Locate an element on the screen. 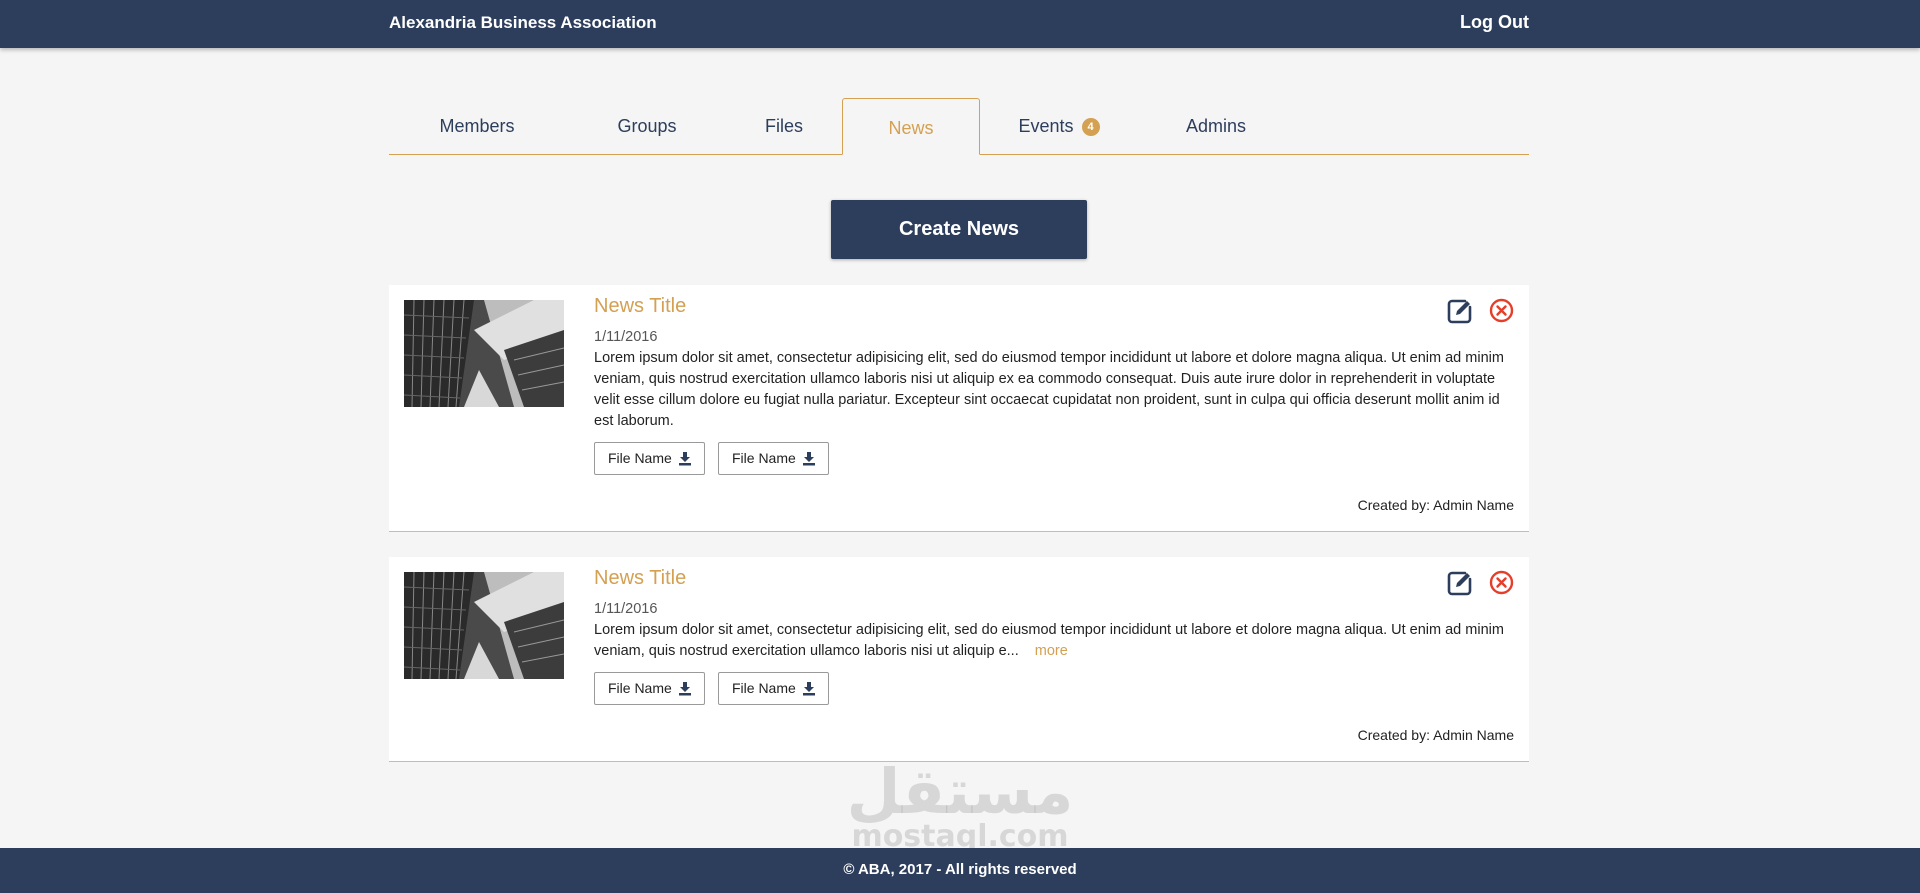  tab-files: Files is located at coordinates (784, 125).